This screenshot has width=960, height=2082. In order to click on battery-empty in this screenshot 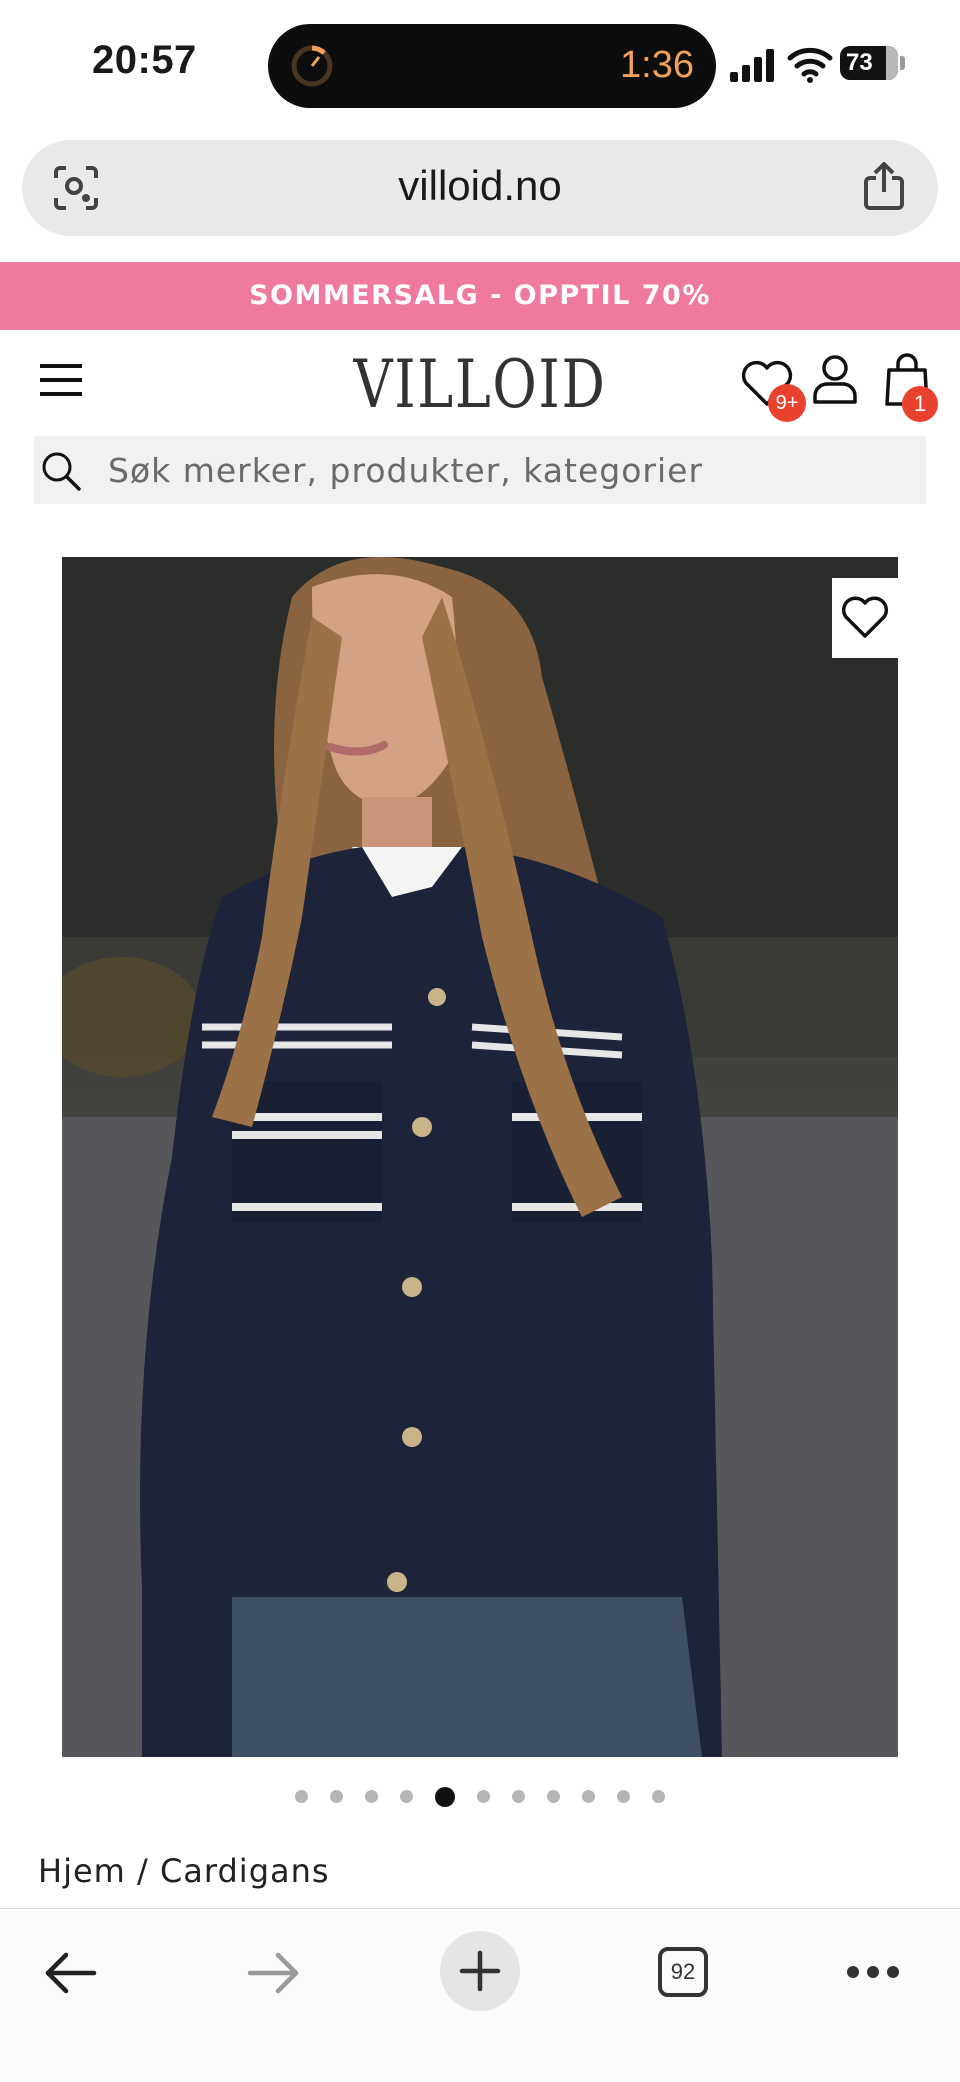, I will do `click(892, 63)`.